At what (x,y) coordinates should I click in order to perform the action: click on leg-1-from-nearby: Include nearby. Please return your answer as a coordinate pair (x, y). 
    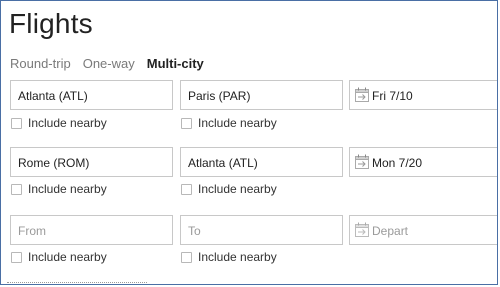
    Looking at the image, I should click on (59, 123).